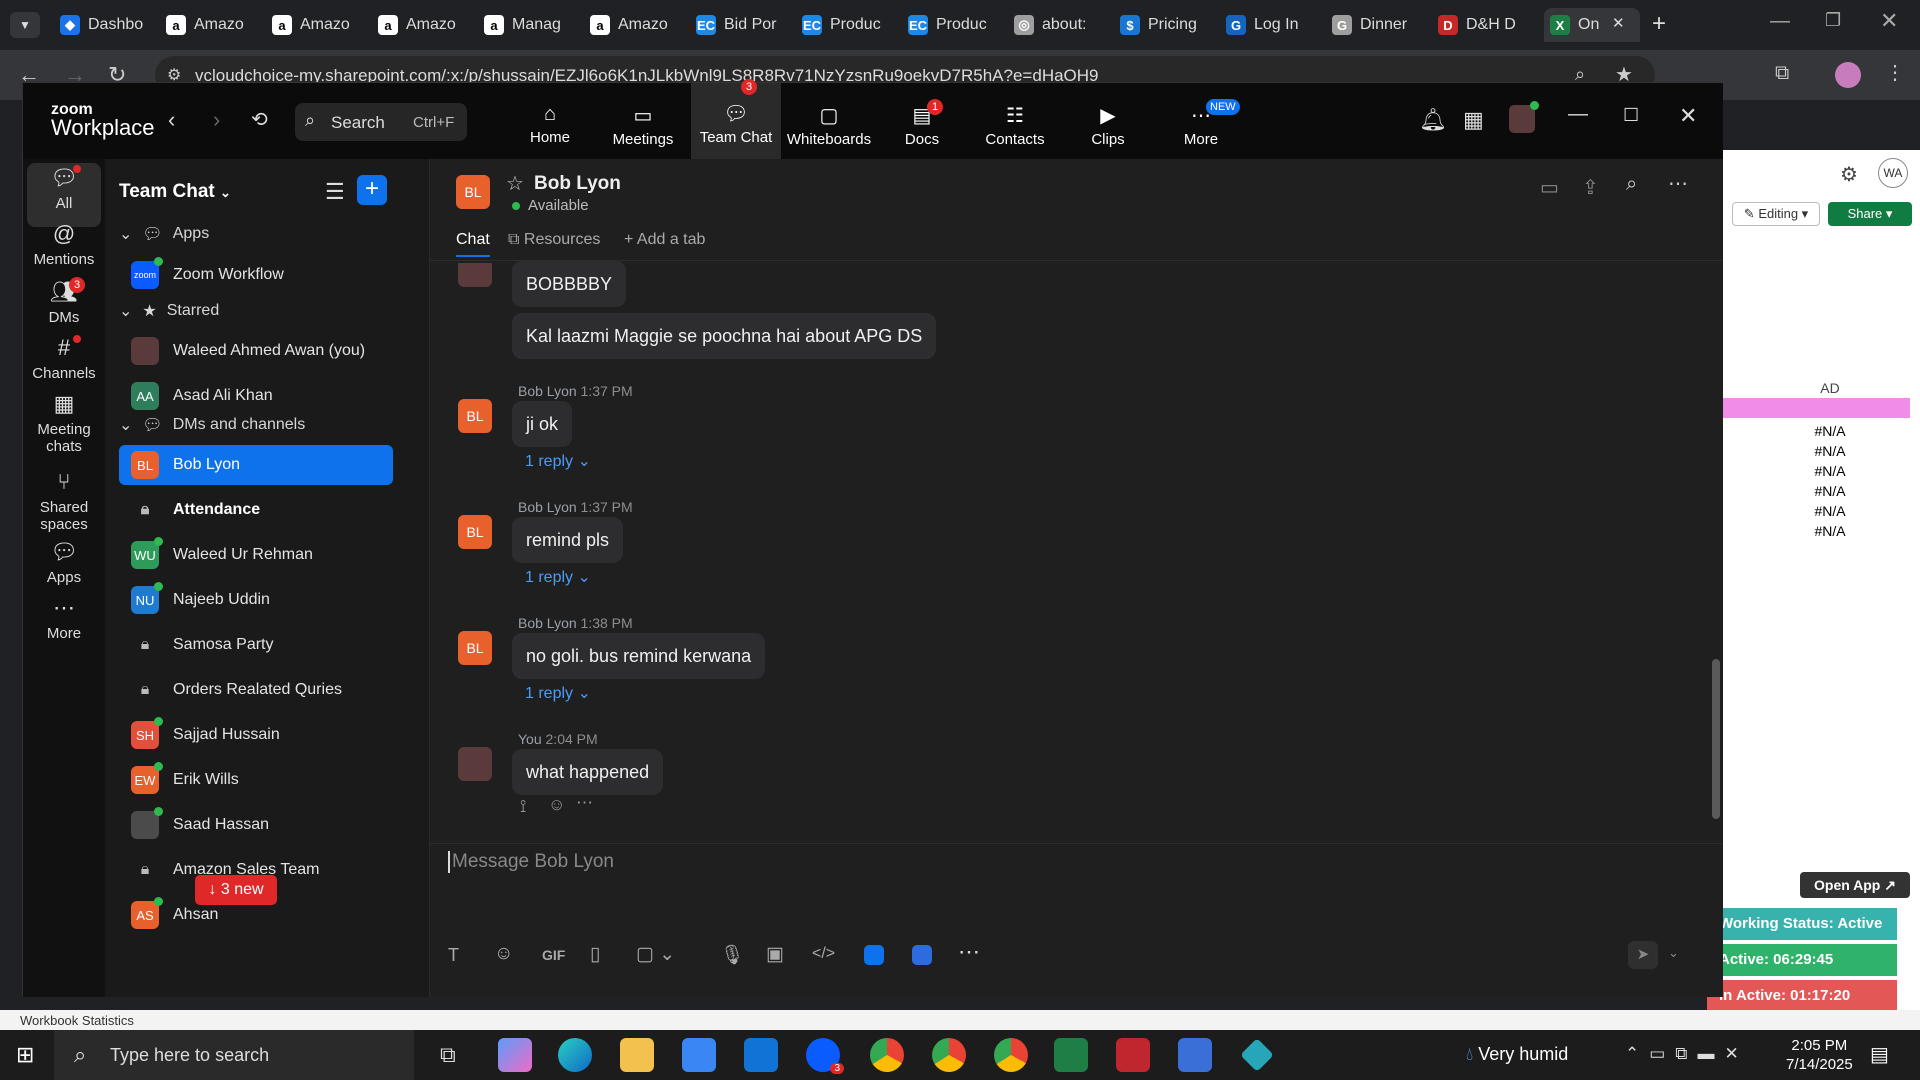 The width and height of the screenshot is (1920, 1080). I want to click on clock: 2:05 PM 7/14/2025, so click(1819, 1055).